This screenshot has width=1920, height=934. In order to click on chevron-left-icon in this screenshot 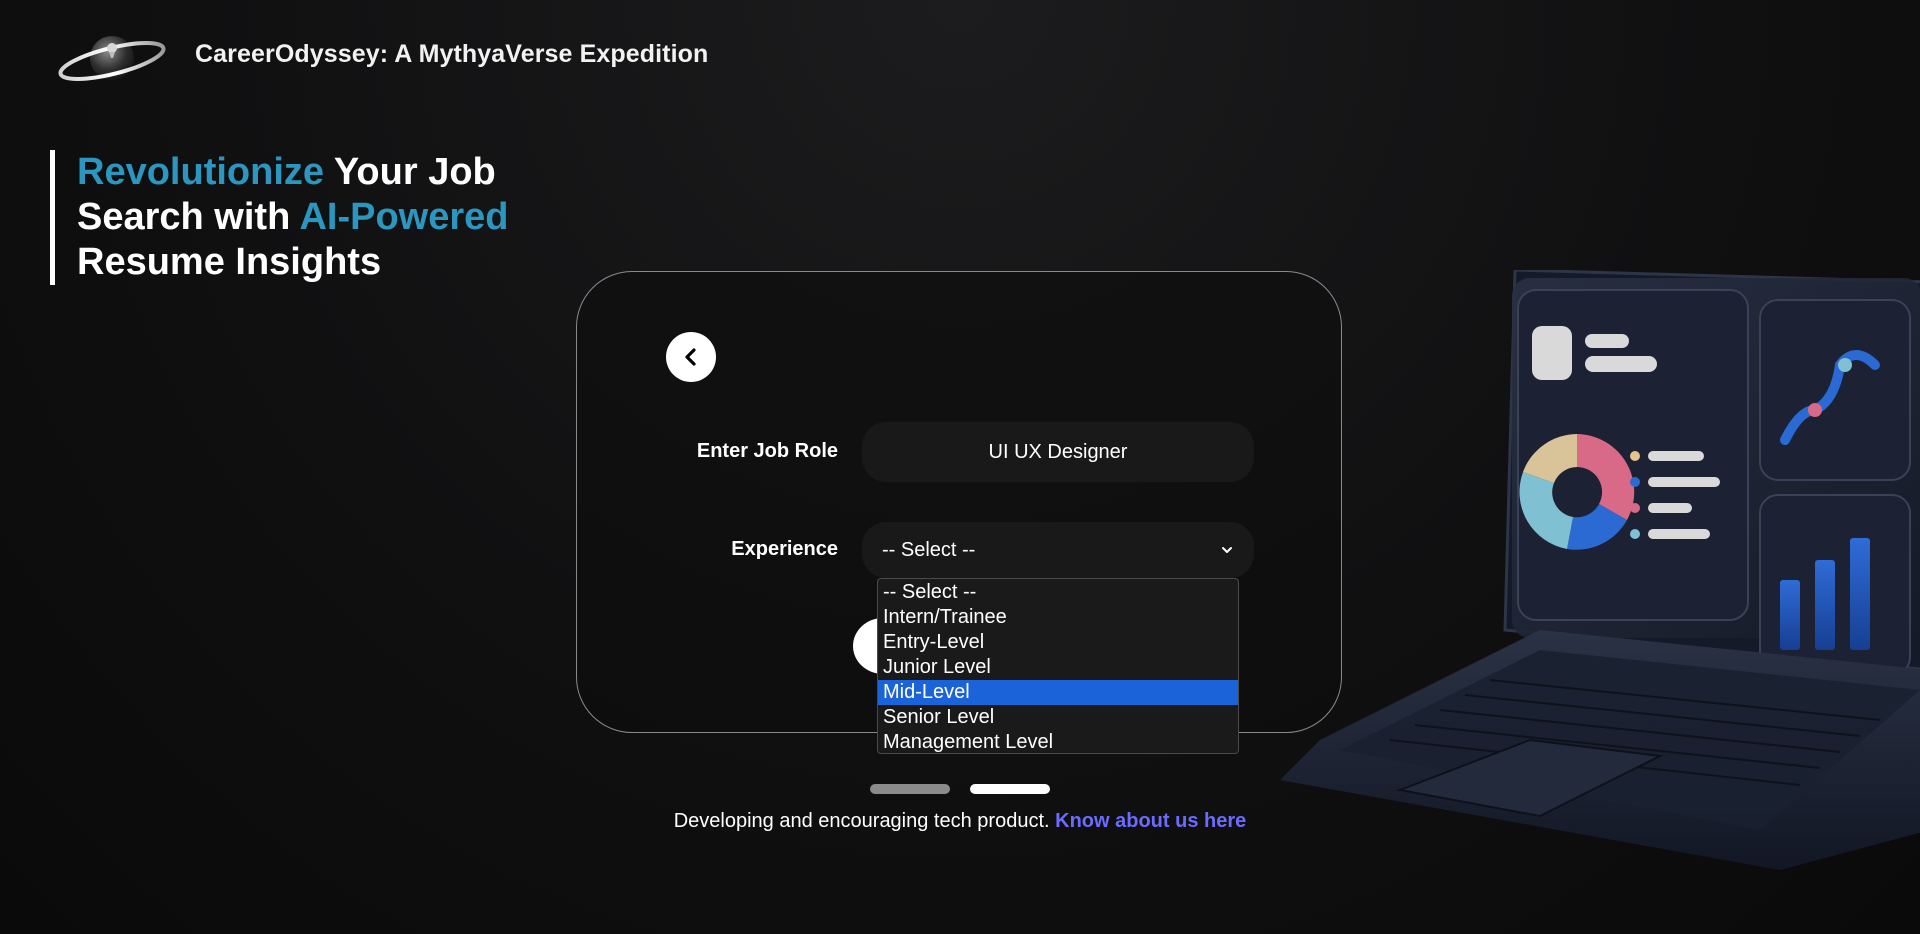, I will do `click(690, 357)`.